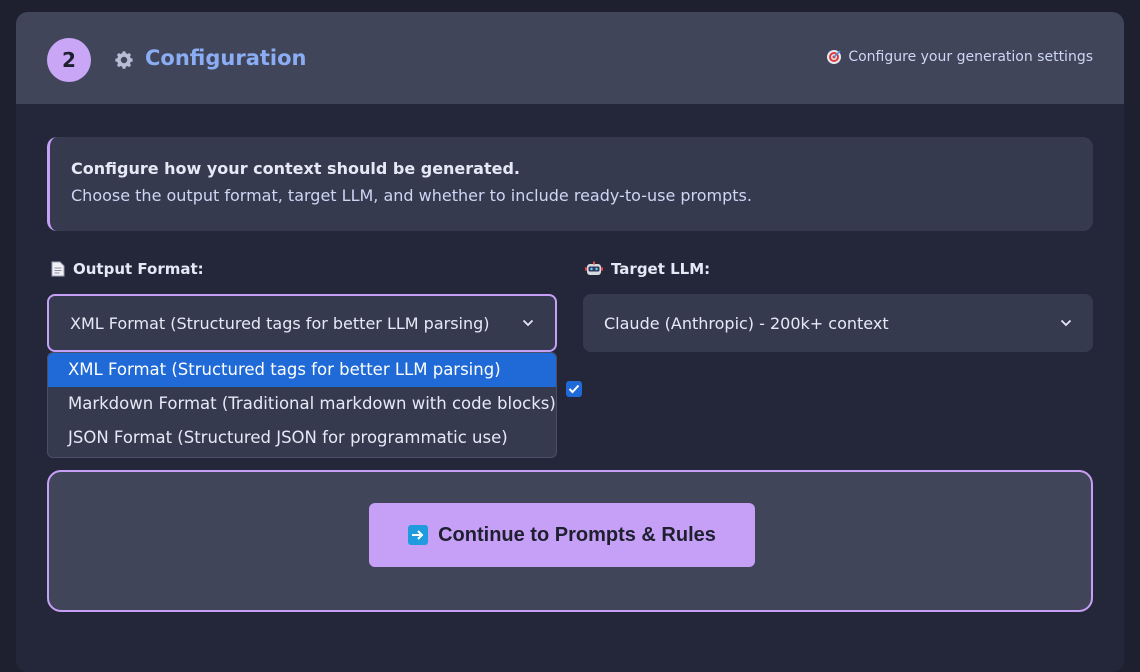 This screenshot has width=1140, height=672. I want to click on header-hint: Configure your generation settings, so click(959, 57).